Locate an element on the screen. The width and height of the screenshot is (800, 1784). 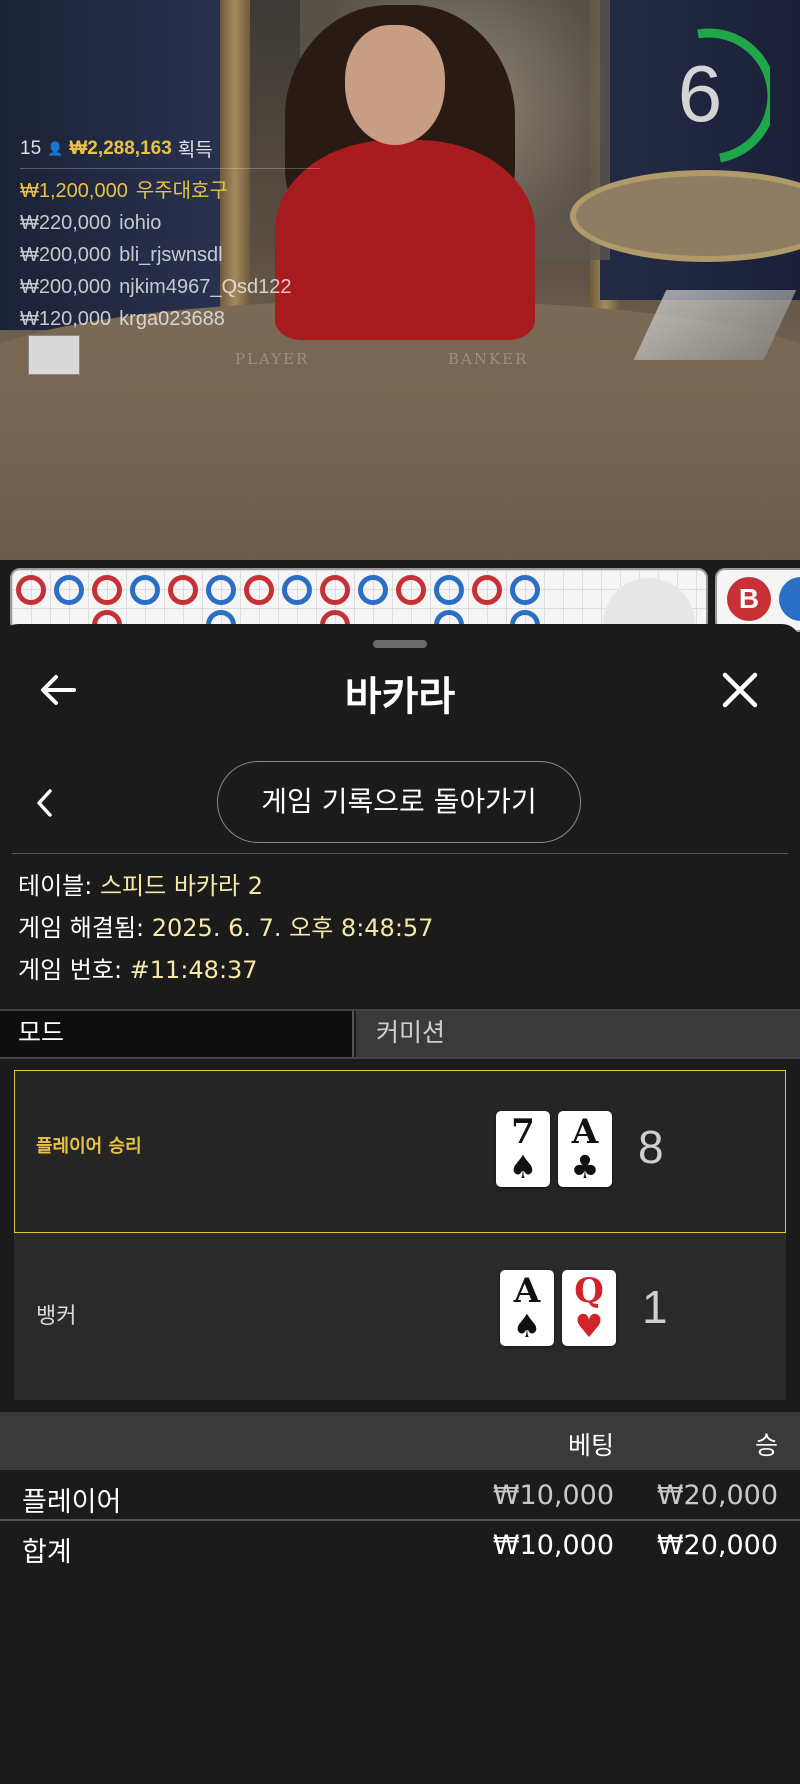
bets-table-header: 베팅 승 is located at coordinates (400, 1441).